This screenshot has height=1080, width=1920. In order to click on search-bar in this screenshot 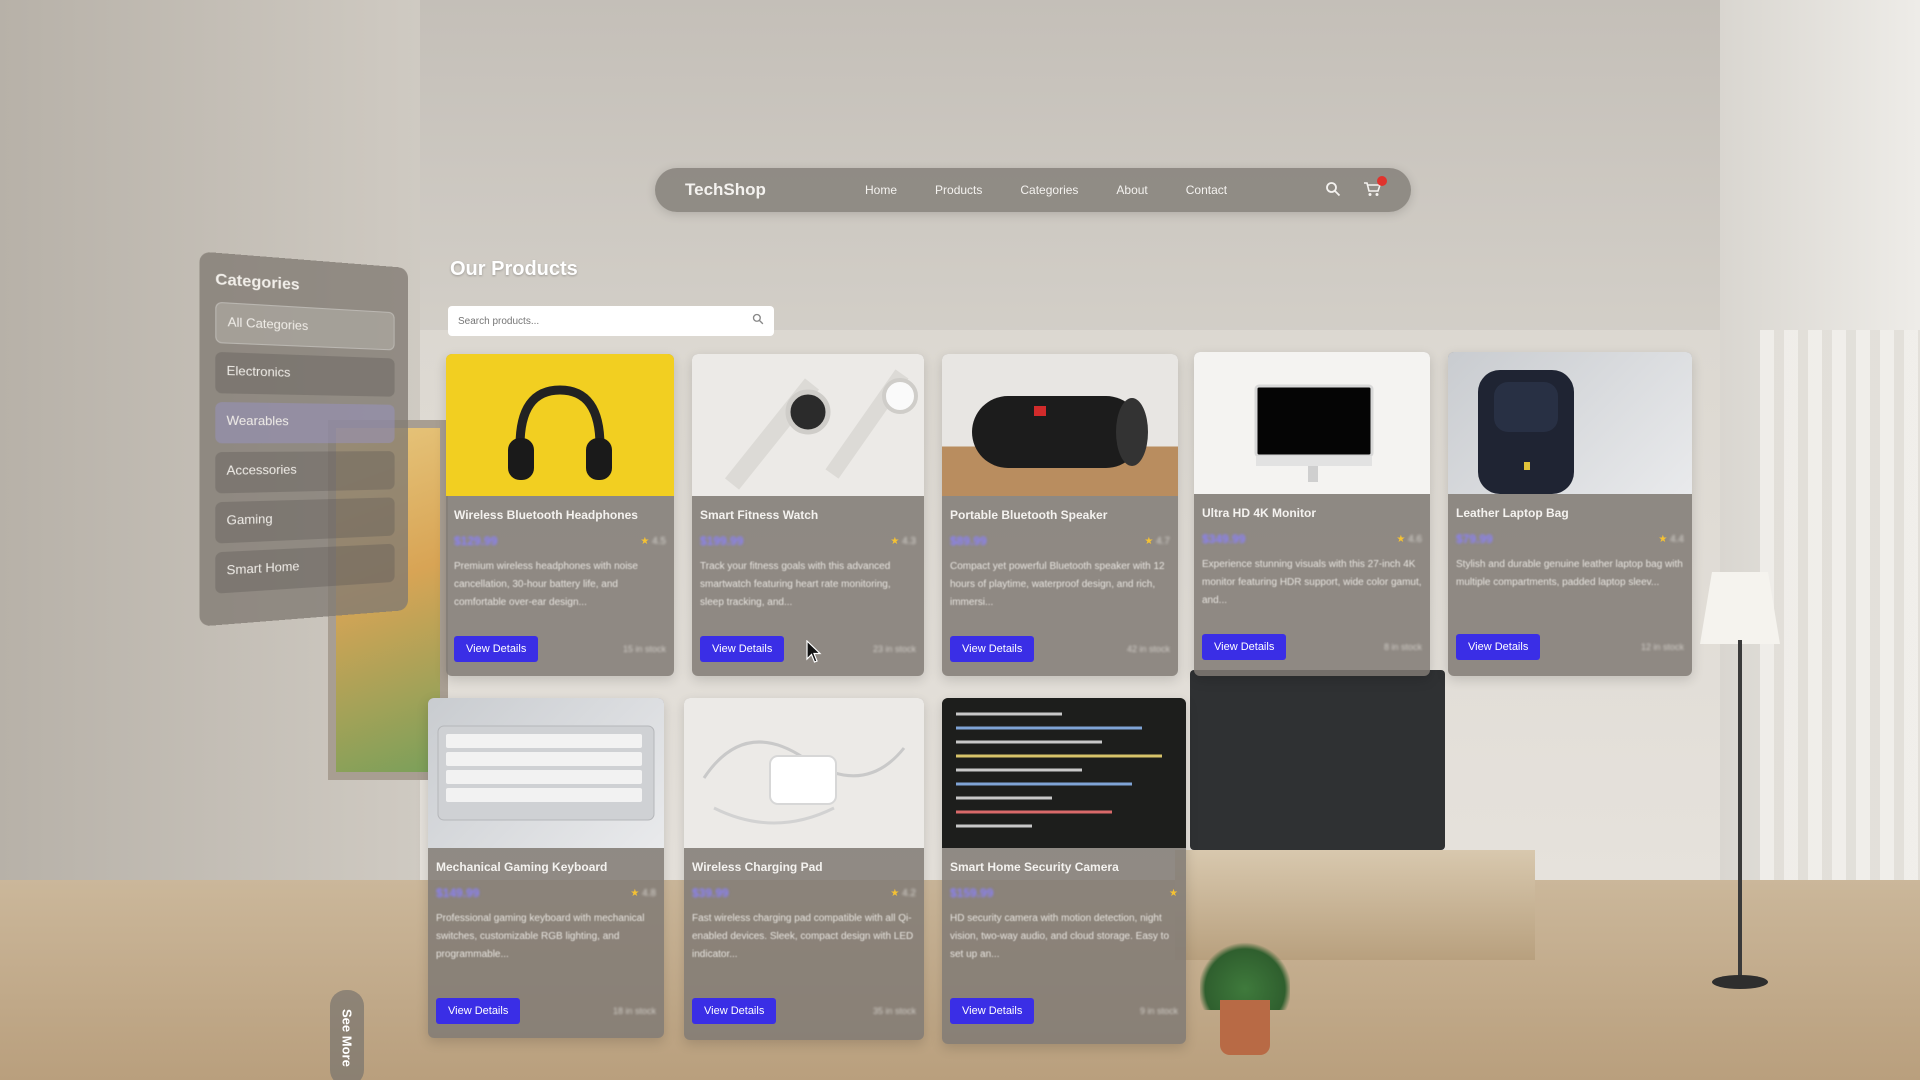, I will do `click(611, 321)`.